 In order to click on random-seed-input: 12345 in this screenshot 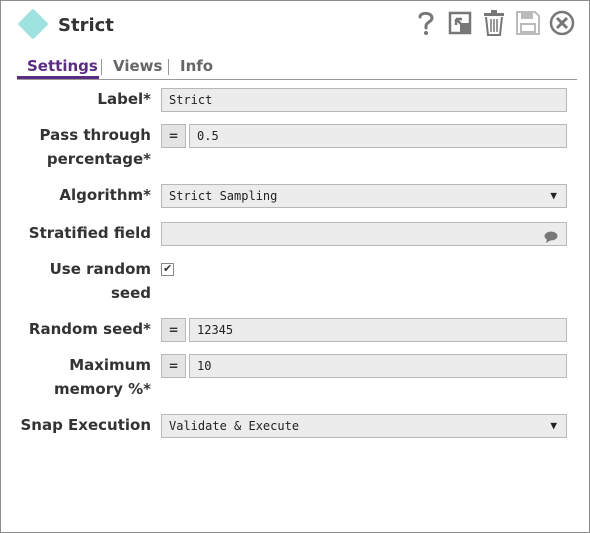, I will do `click(378, 330)`.